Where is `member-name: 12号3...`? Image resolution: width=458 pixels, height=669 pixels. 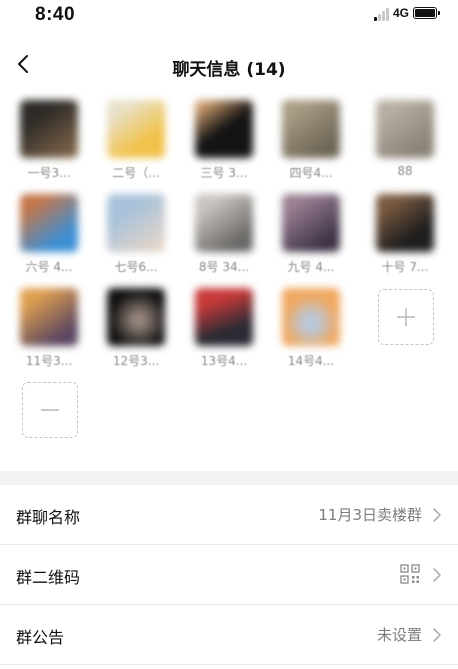 member-name: 12号3... is located at coordinates (136, 361).